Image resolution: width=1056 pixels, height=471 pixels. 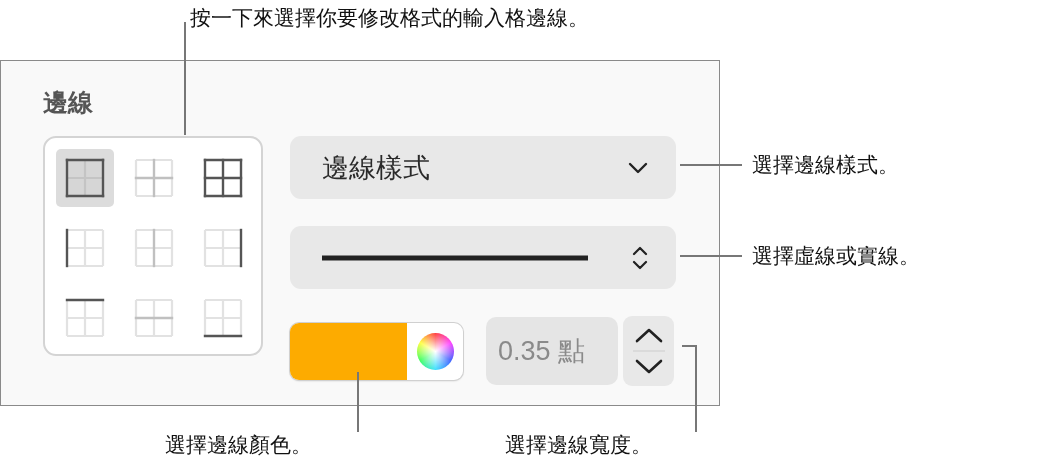 What do you see at coordinates (68, 103) in the screenshot?
I see `section-title: 邊線` at bounding box center [68, 103].